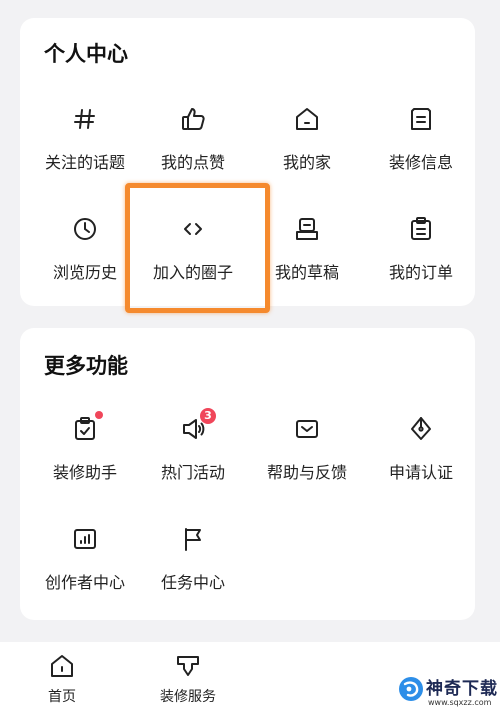 The image size is (500, 714). Describe the element at coordinates (208, 416) in the screenshot. I see `notification-badge: 3` at that location.